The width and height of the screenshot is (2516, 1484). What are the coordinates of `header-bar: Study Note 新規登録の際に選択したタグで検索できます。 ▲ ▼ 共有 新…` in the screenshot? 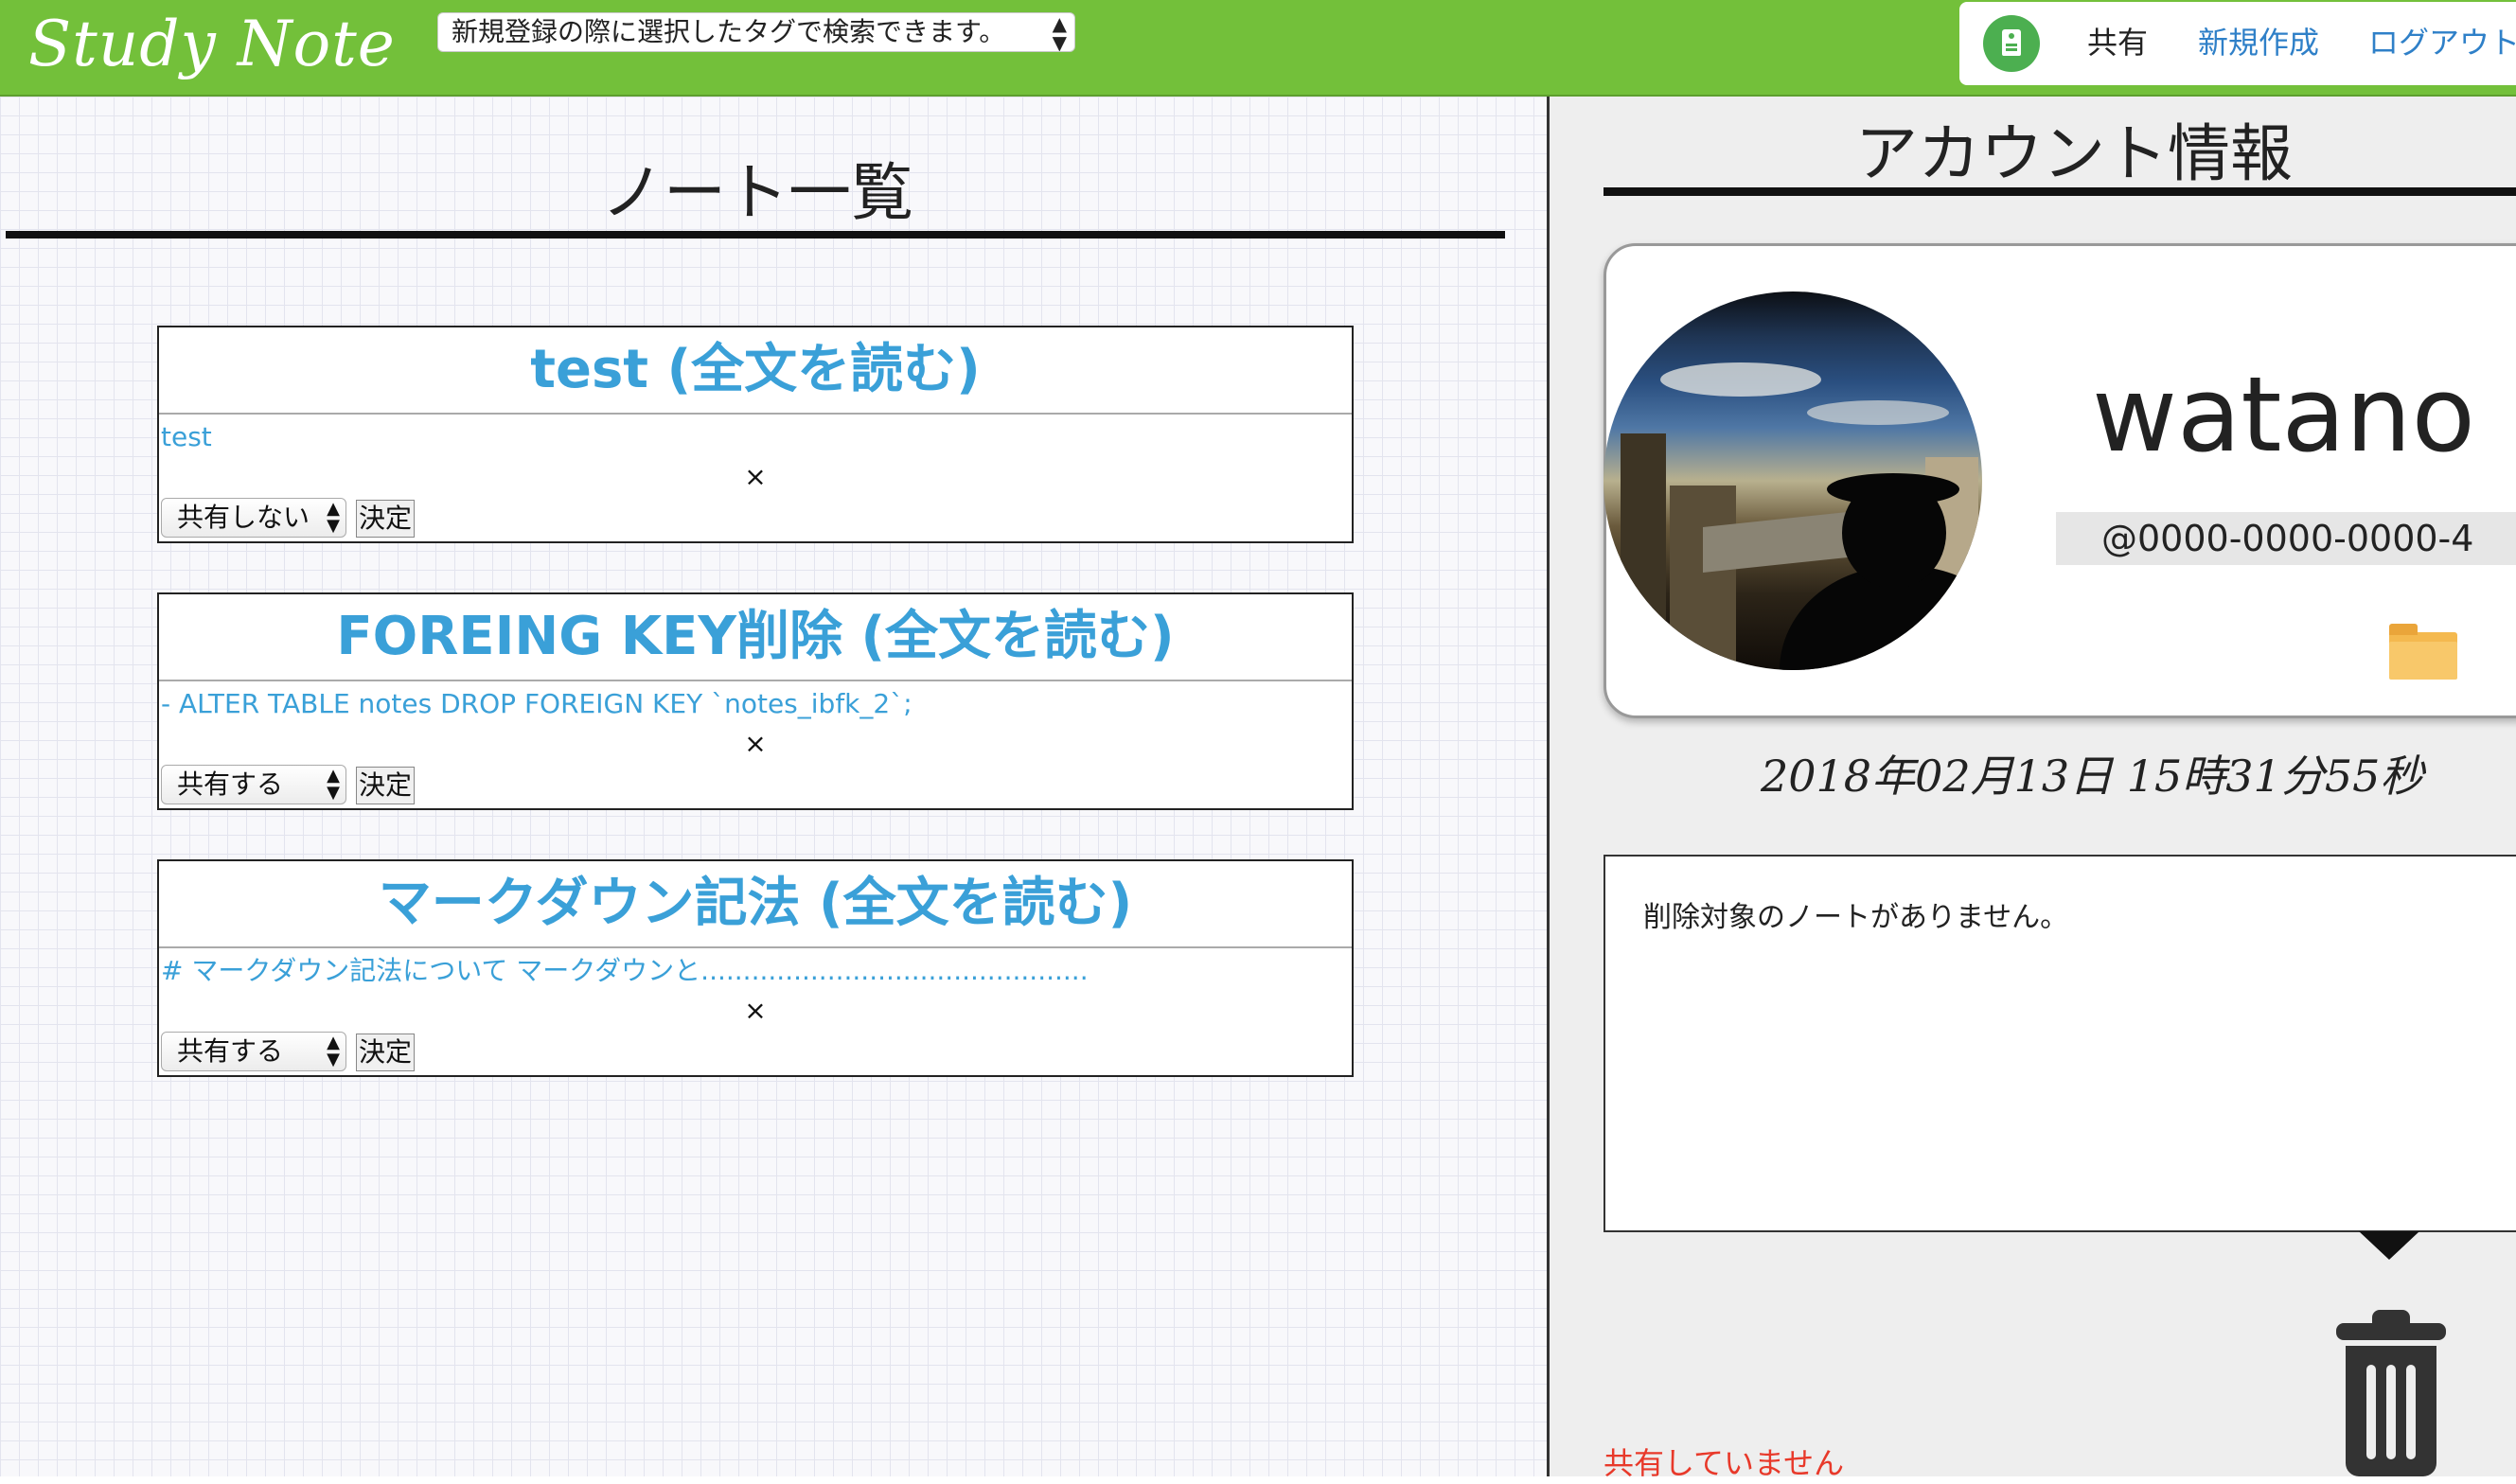 It's located at (1258, 48).